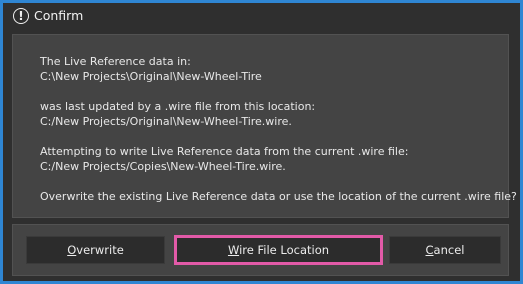 This screenshot has width=523, height=284. Describe the element at coordinates (284, 250) in the screenshot. I see `wire-file-location-label: ire File Location` at that location.